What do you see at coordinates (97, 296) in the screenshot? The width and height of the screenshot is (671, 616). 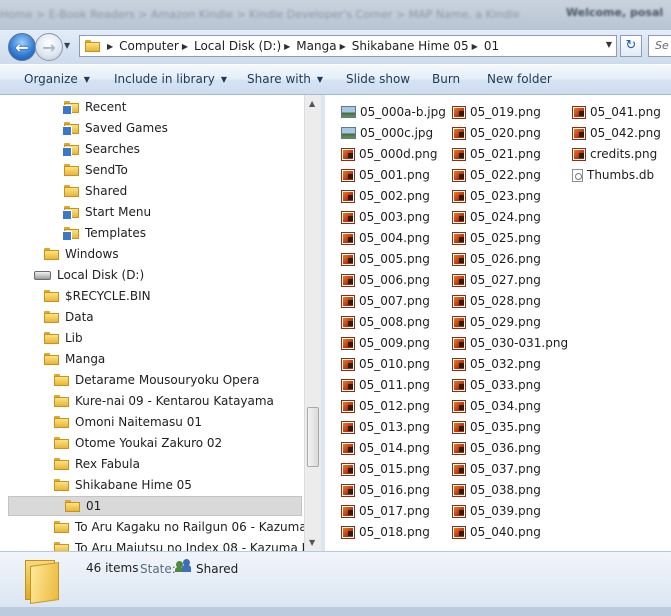 I see `tree-item: $RECYCLE.BIN` at bounding box center [97, 296].